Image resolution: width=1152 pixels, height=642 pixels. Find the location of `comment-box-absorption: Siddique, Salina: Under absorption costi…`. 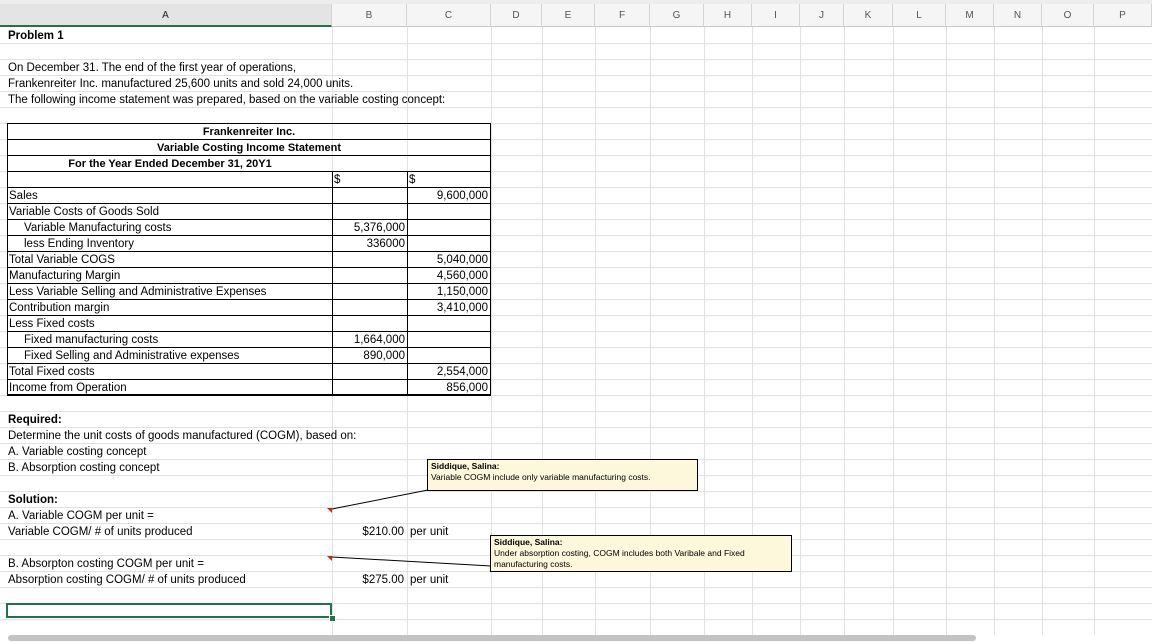

comment-box-absorption: Siddique, Salina: Under absorption costi… is located at coordinates (641, 553).